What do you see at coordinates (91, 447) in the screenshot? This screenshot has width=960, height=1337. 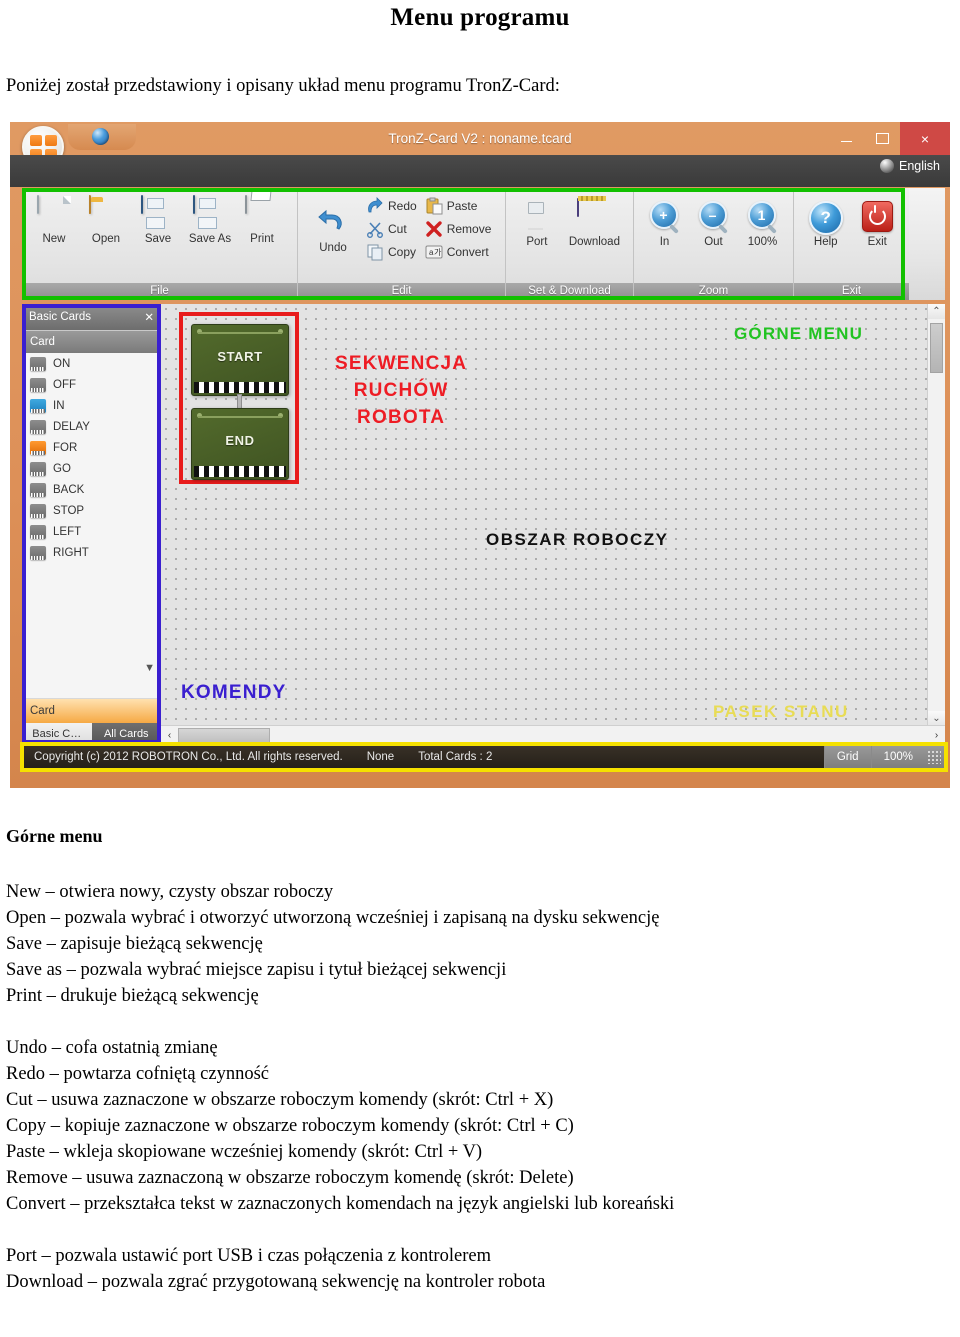 I see `list-item: FOR` at bounding box center [91, 447].